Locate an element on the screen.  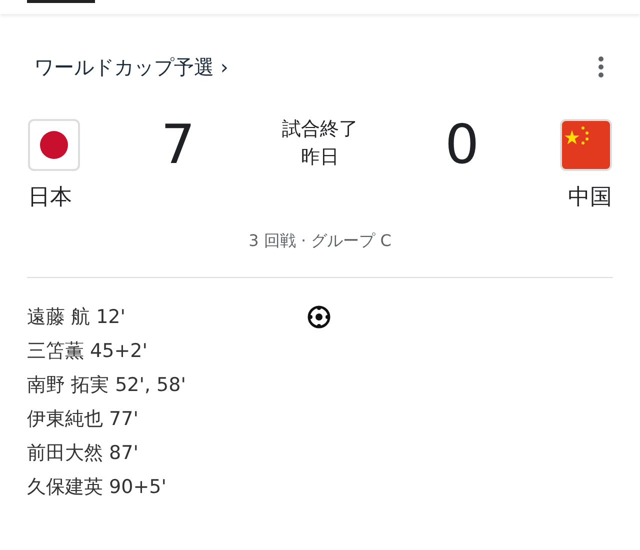
goal-scorer: 久保建英 90+5' is located at coordinates (97, 487).